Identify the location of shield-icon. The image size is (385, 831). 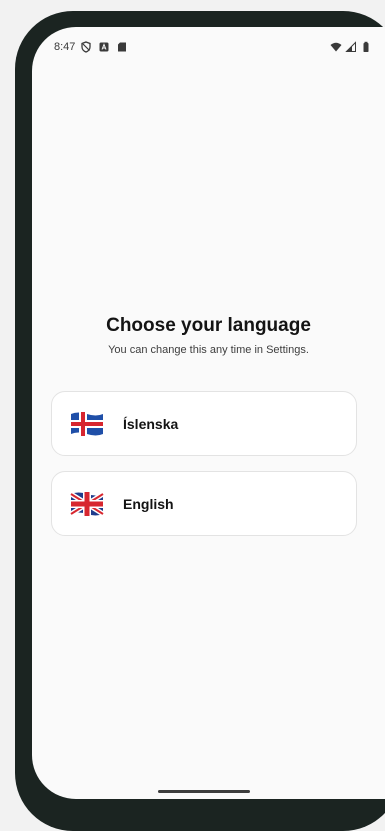
(86, 47).